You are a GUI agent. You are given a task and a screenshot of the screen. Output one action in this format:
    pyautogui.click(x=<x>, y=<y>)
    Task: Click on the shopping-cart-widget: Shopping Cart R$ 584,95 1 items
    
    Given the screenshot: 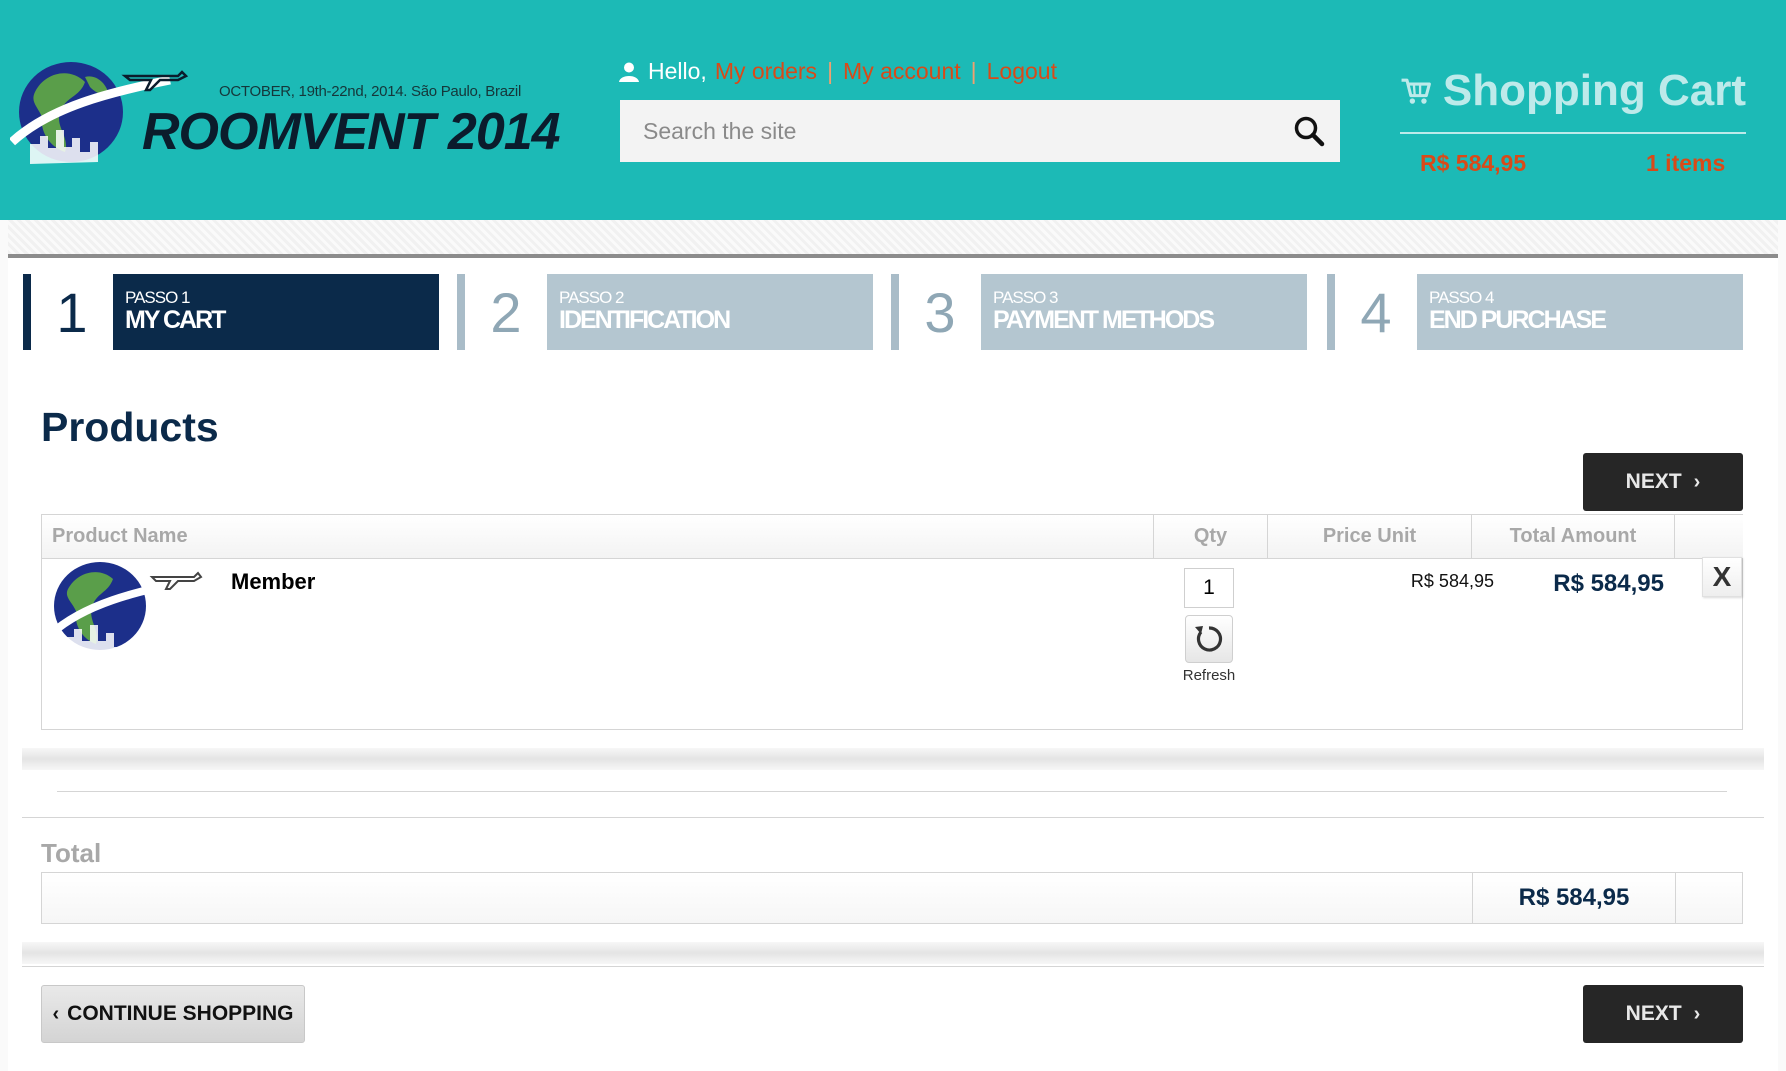 What is the action you would take?
    pyautogui.click(x=1573, y=121)
    